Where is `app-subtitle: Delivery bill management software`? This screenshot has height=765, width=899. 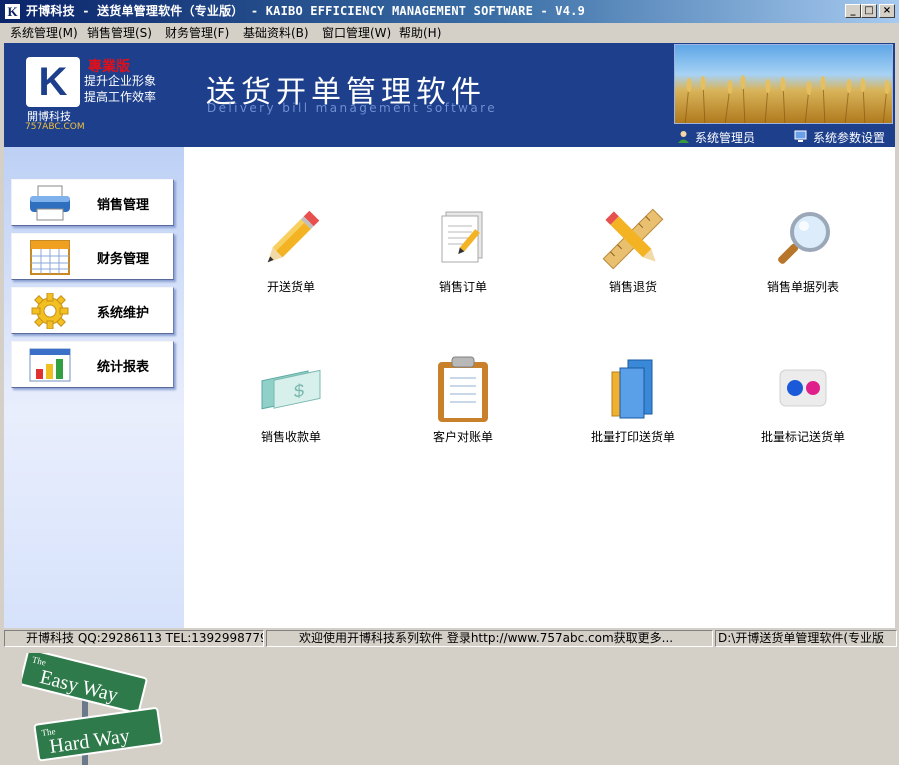 app-subtitle: Delivery bill management software is located at coordinates (352, 108).